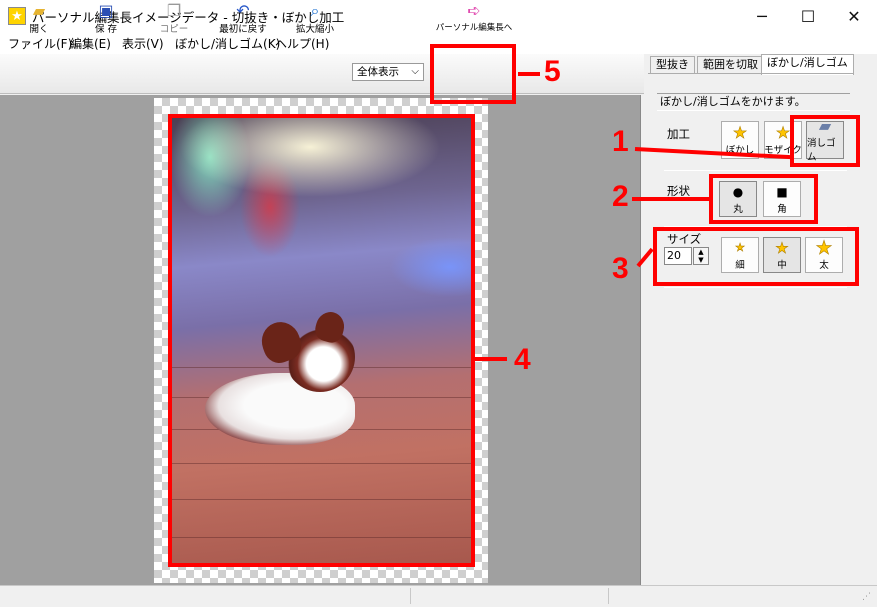  I want to click on status-bar, so click(438, 596).